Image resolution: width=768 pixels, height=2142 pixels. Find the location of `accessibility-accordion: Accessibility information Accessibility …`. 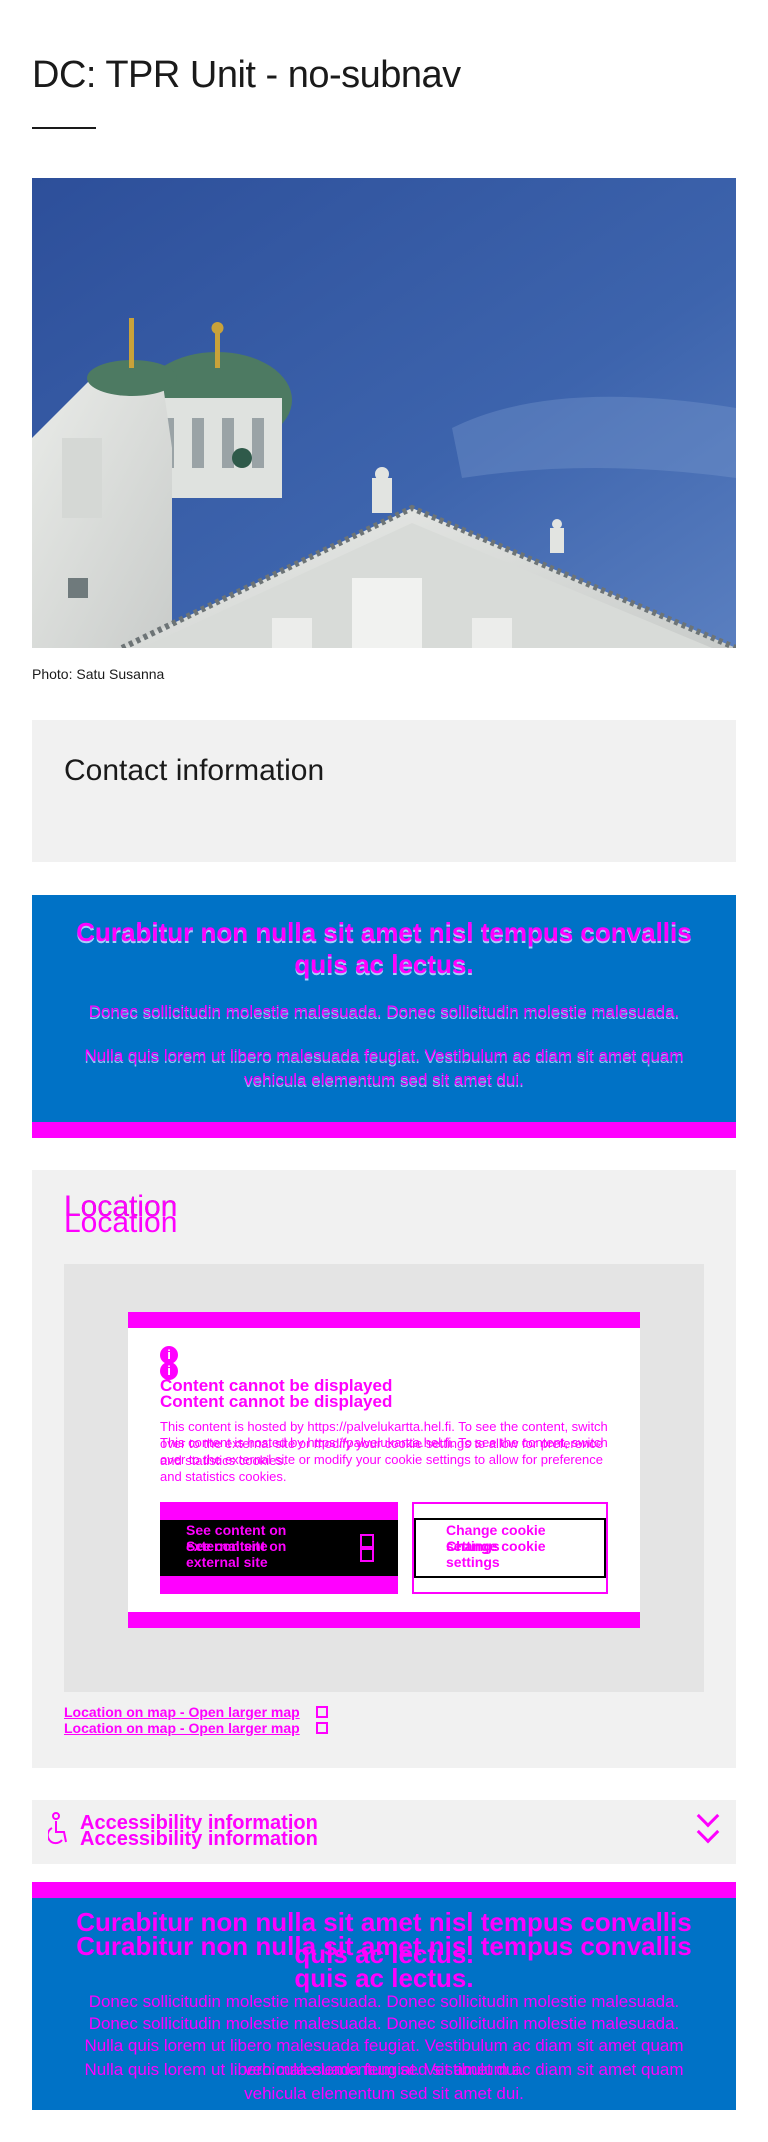

accessibility-accordion: Accessibility information Accessibility … is located at coordinates (384, 1832).